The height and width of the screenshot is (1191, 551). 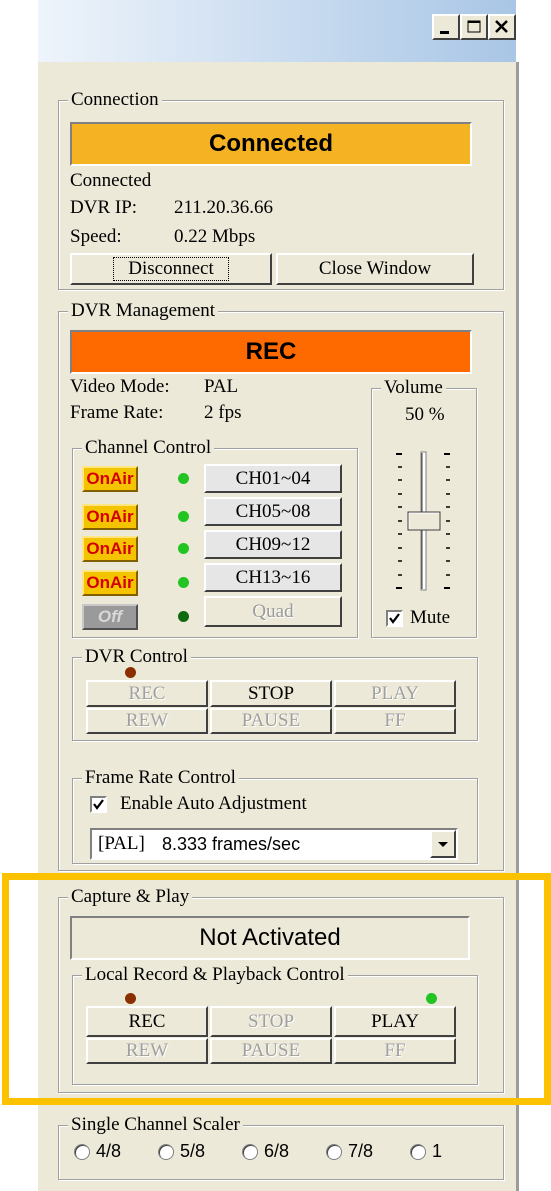 I want to click on minimize-icon, so click(x=446, y=27).